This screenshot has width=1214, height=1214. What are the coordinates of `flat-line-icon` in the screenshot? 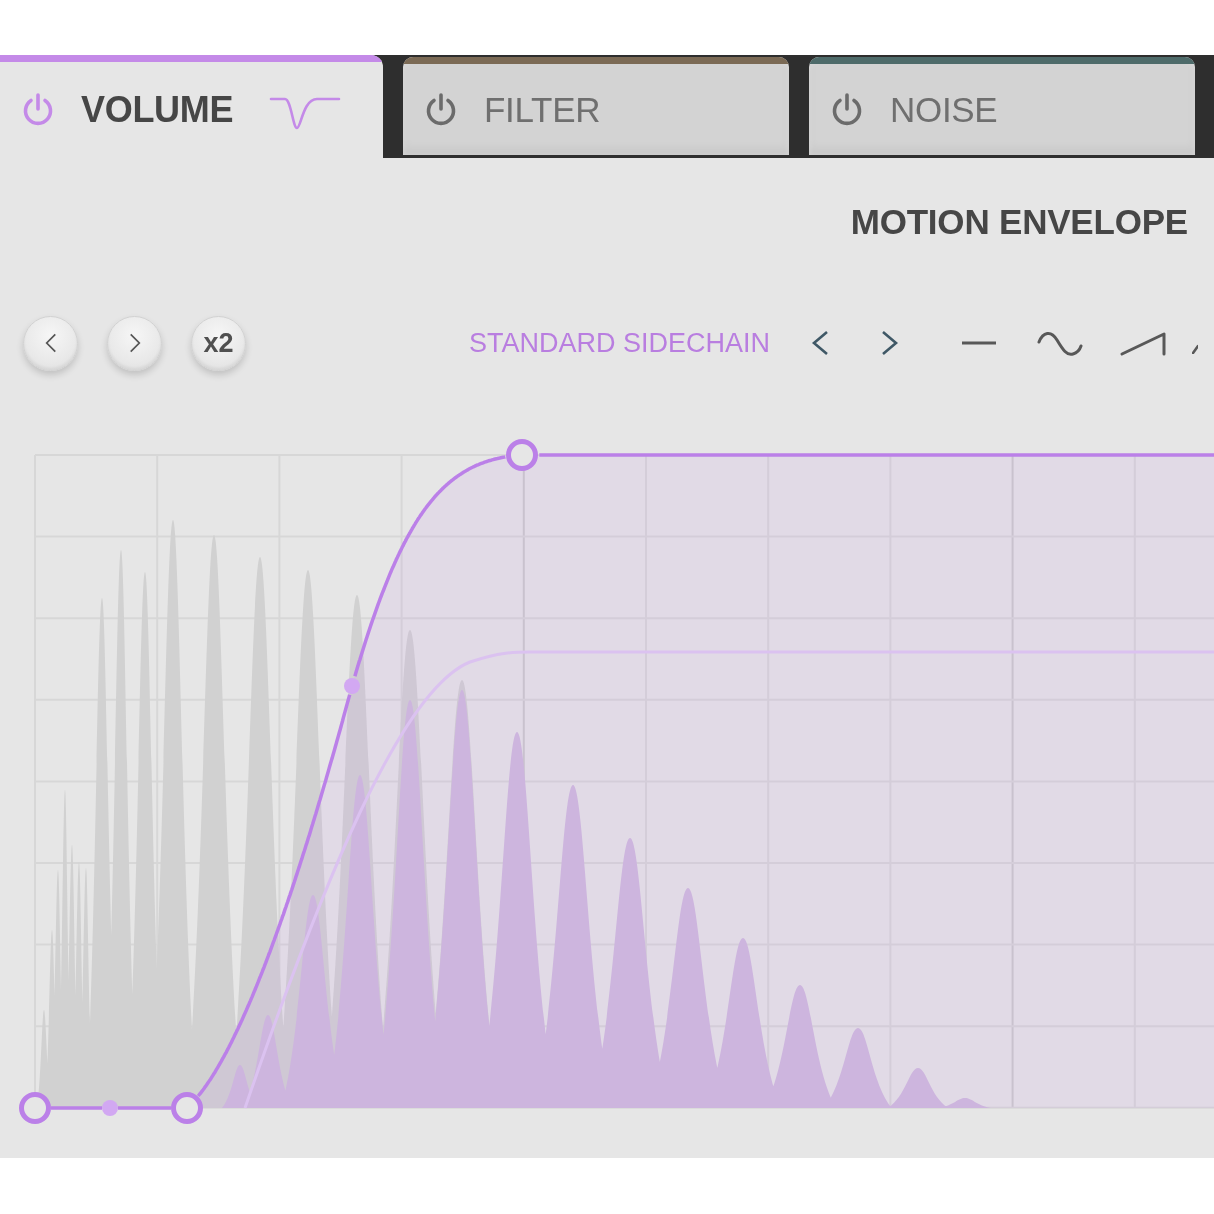 It's located at (979, 343).